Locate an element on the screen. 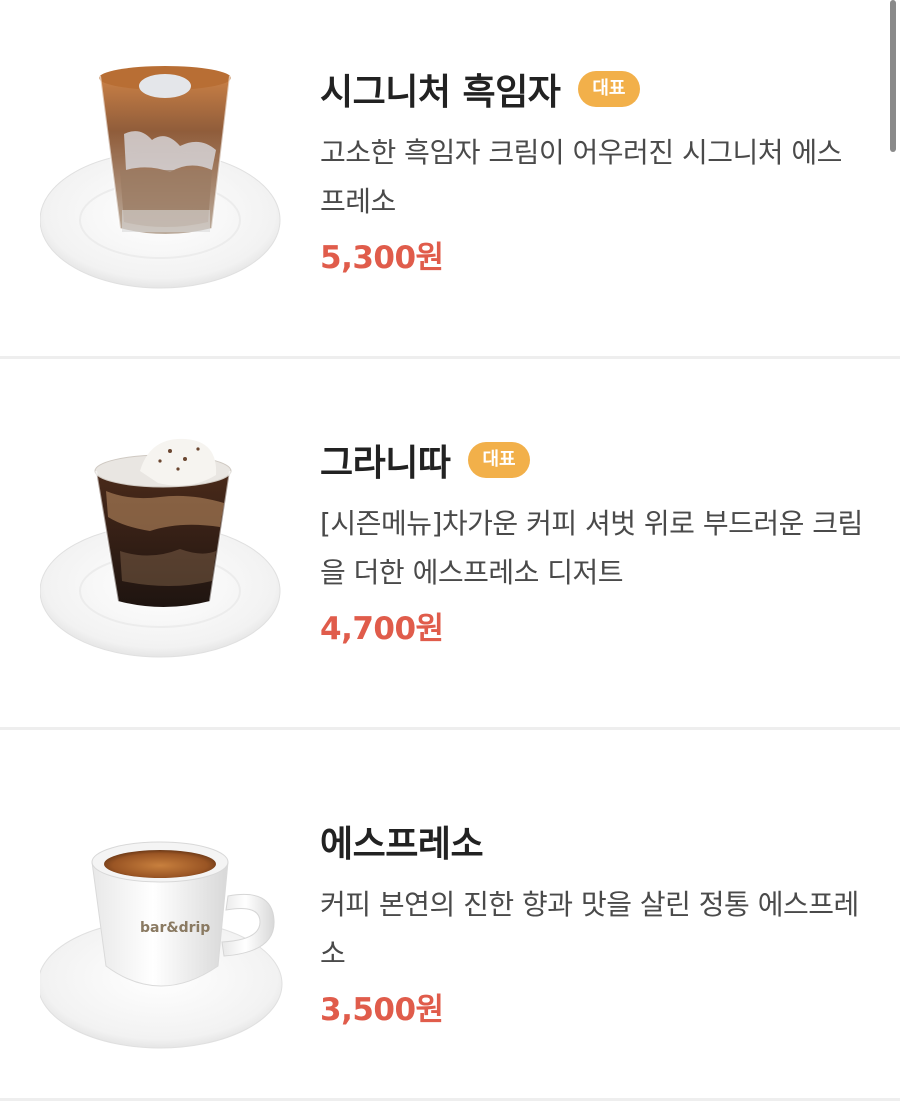  menu-item-name: 에스프레소 is located at coordinates (402, 844).